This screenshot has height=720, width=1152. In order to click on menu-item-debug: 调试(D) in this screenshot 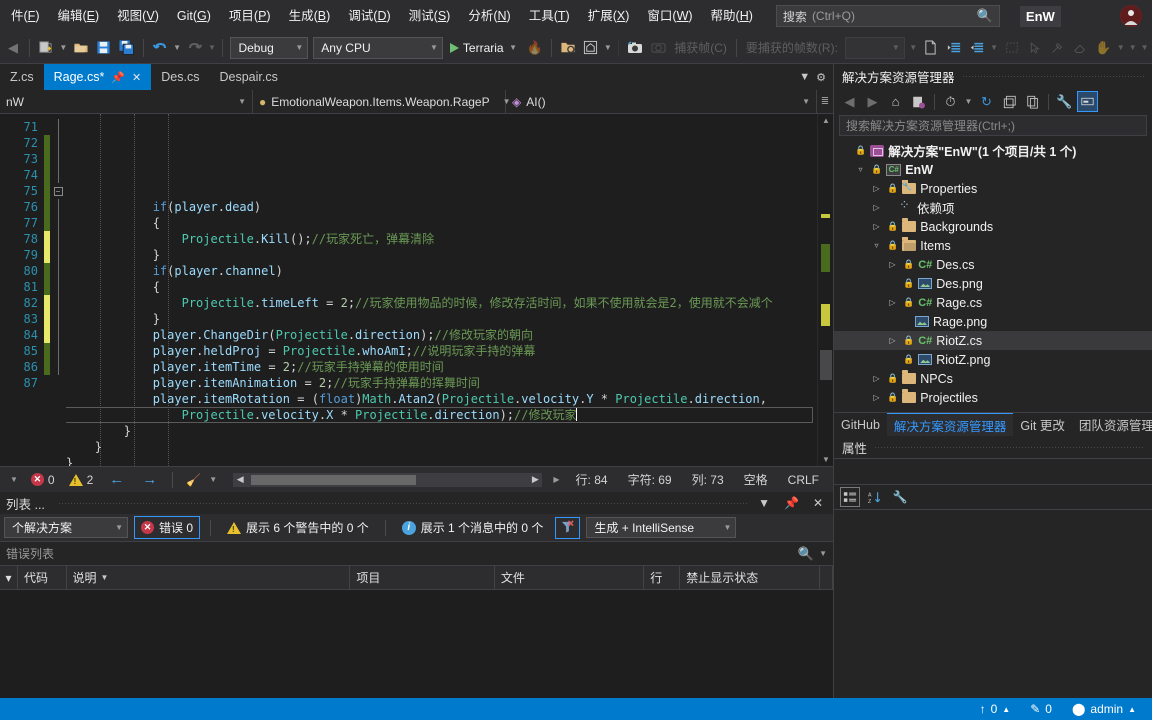, I will do `click(369, 16)`.